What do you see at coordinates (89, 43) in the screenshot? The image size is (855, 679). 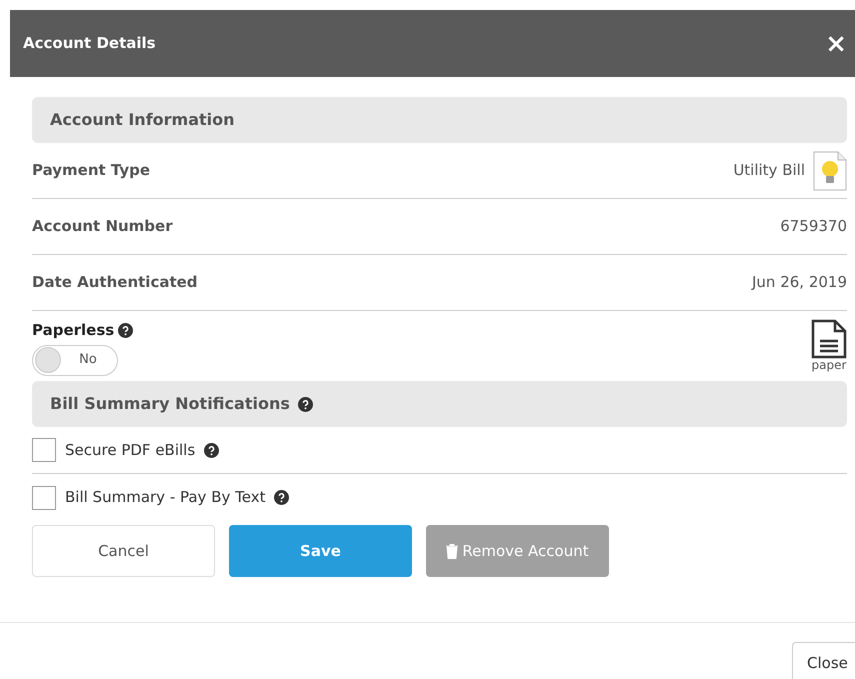 I see `dialog-title: Account Details` at bounding box center [89, 43].